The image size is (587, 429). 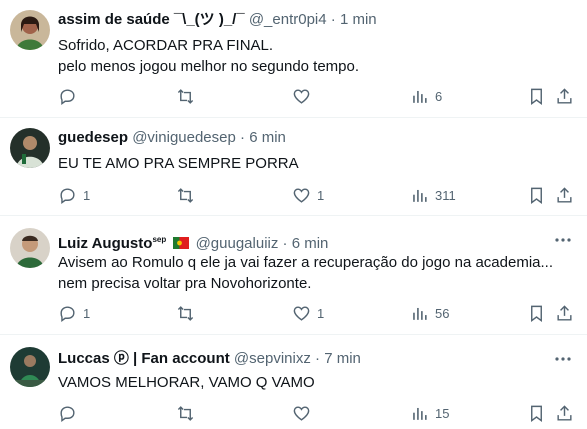 I want to click on display-name: Luccas ⓟ | Fan account, so click(x=144, y=358).